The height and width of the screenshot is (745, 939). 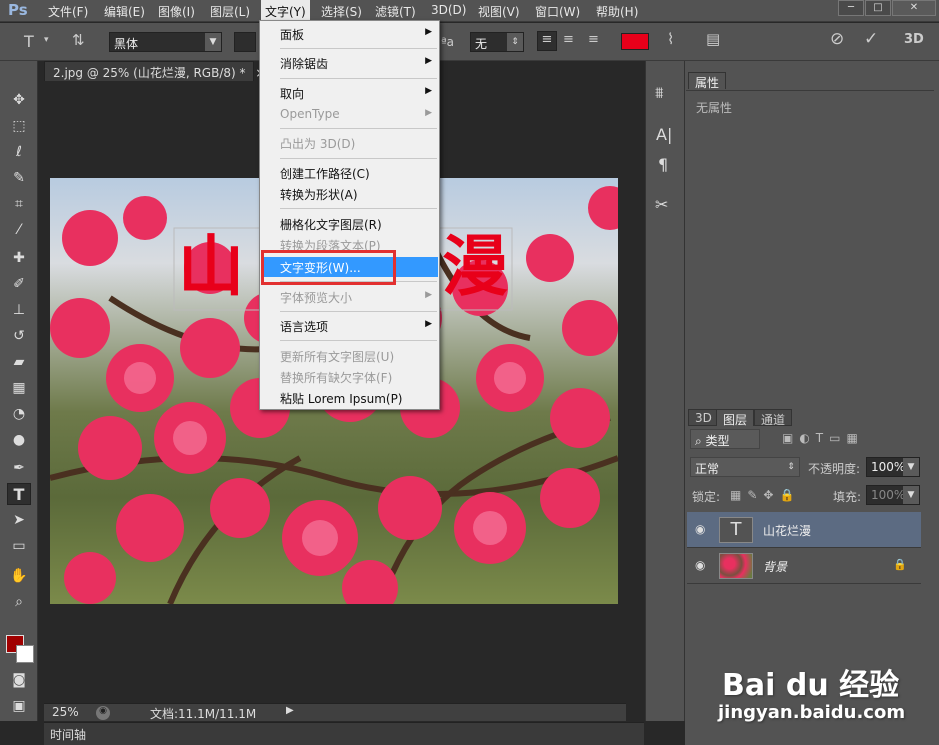 I want to click on menu-view: 视图(V), so click(x=499, y=11).